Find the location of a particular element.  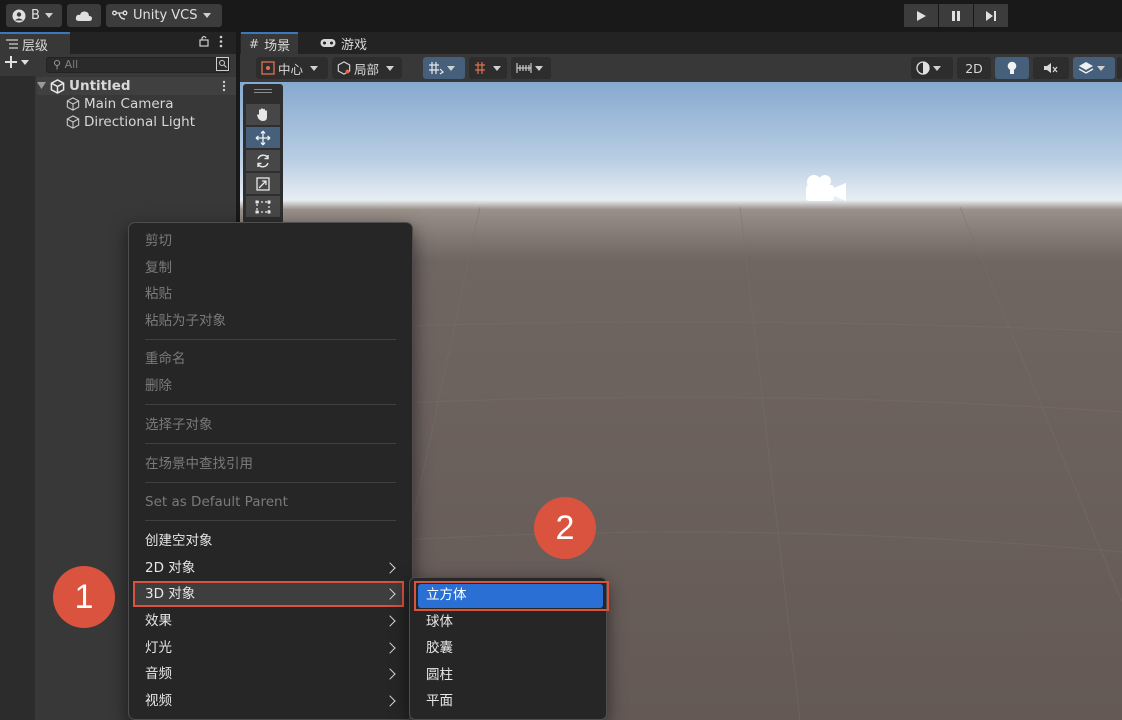

menu-item-3d-object: 3D 对象 is located at coordinates (170, 594).